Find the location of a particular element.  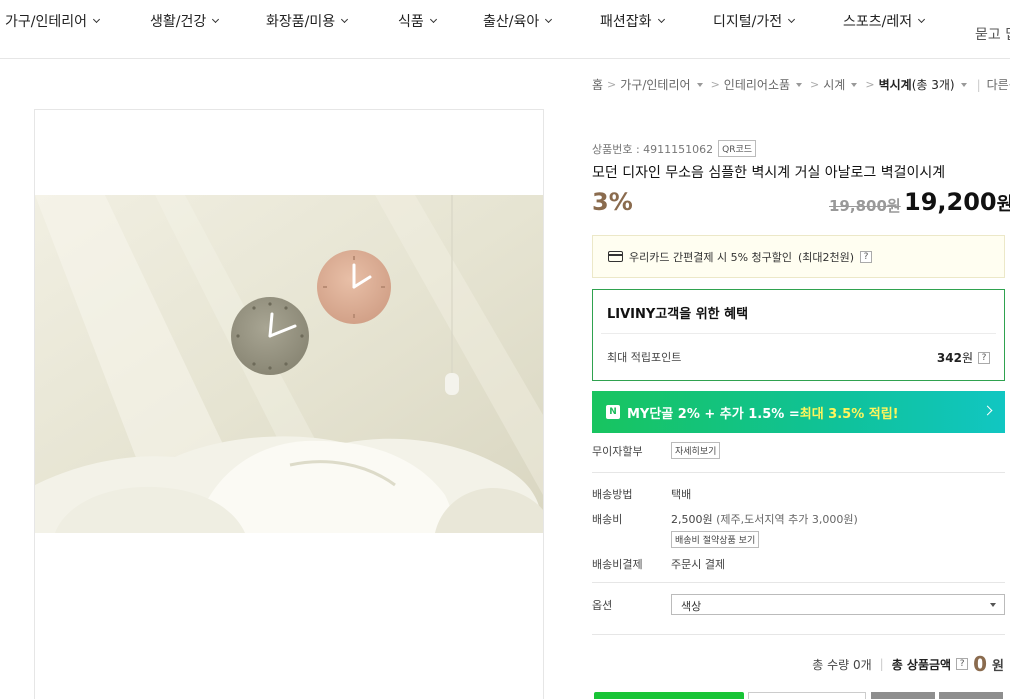

add-to-cart-button is located at coordinates (807, 695).